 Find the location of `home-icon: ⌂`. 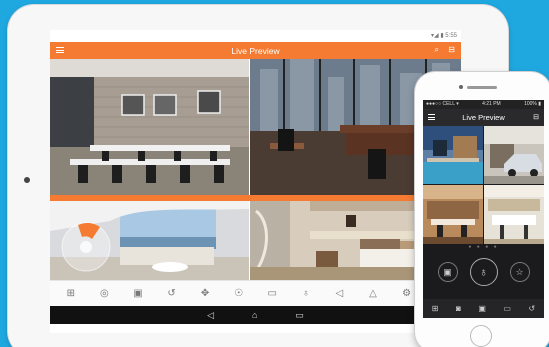

home-icon: ⌂ is located at coordinates (254, 315).